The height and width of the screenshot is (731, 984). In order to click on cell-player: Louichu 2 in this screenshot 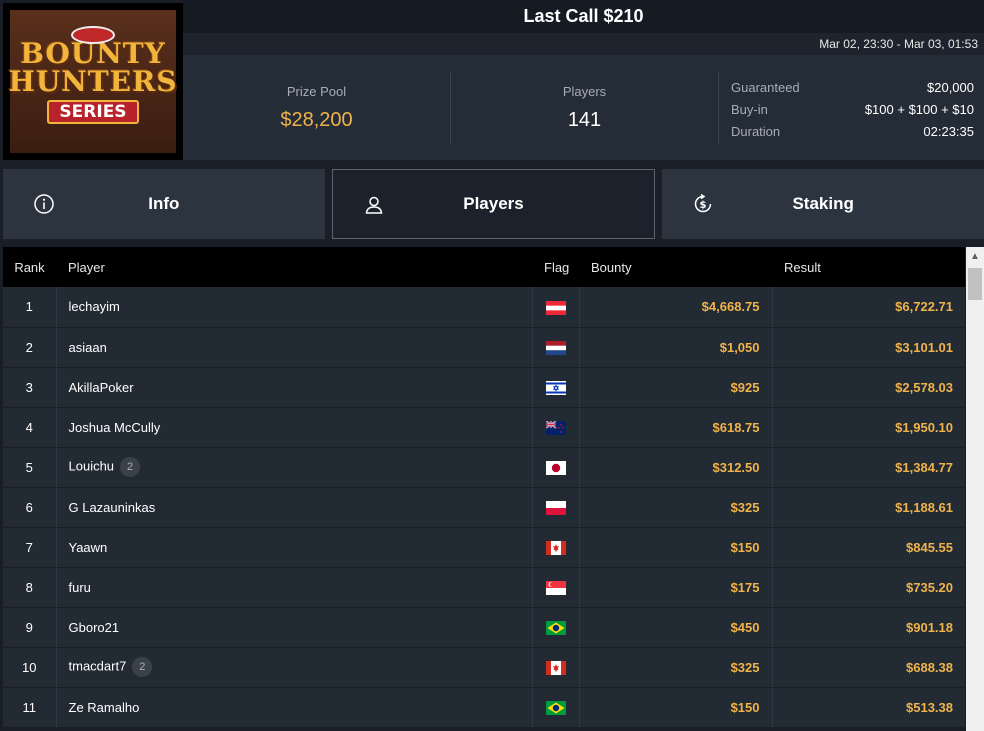, I will do `click(294, 467)`.